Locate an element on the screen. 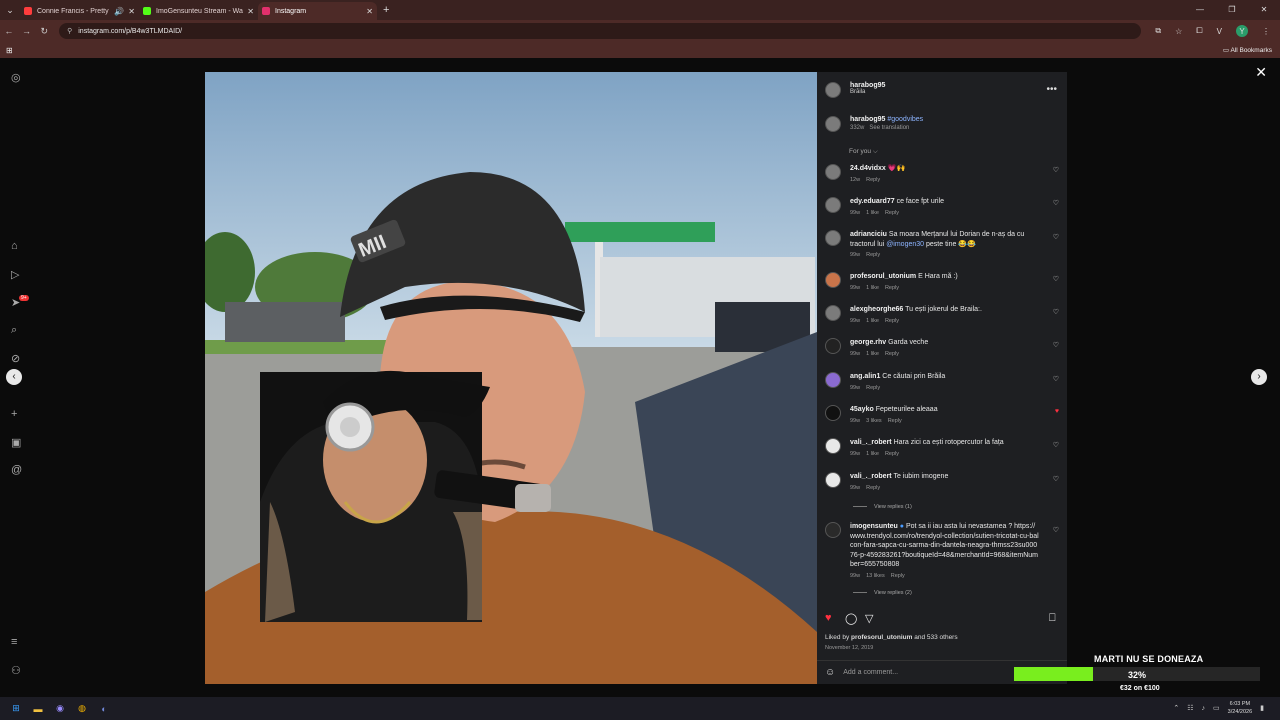 Image resolution: width=1280 pixels, height=720 pixels. view-replies-button: View replies (2) is located at coordinates (882, 593).